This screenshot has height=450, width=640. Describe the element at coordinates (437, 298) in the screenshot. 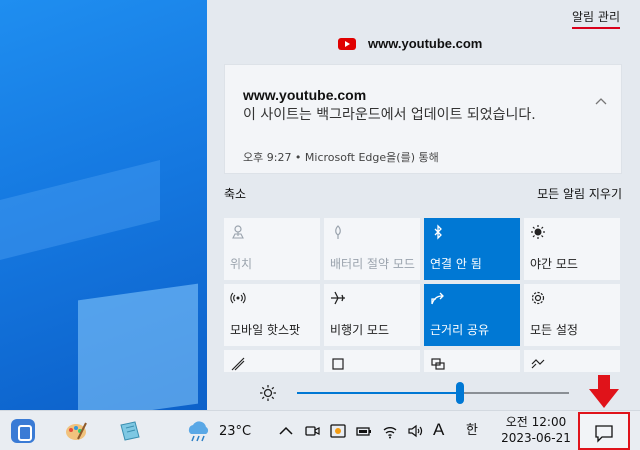

I see `nearby-share-icon` at that location.